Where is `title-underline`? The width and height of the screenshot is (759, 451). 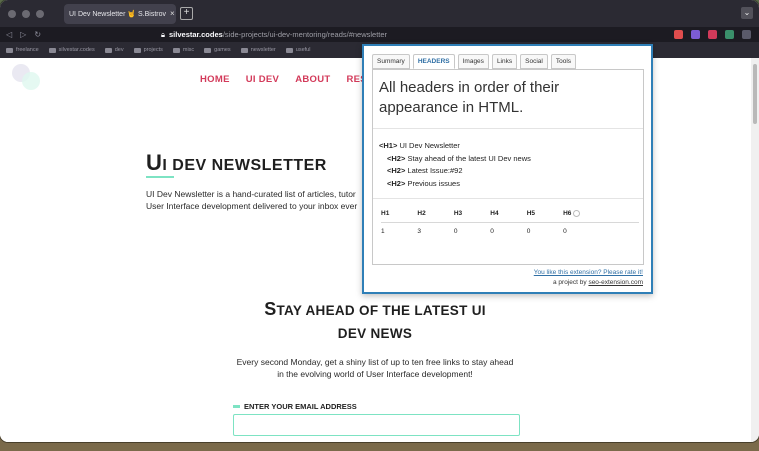 title-underline is located at coordinates (160, 177).